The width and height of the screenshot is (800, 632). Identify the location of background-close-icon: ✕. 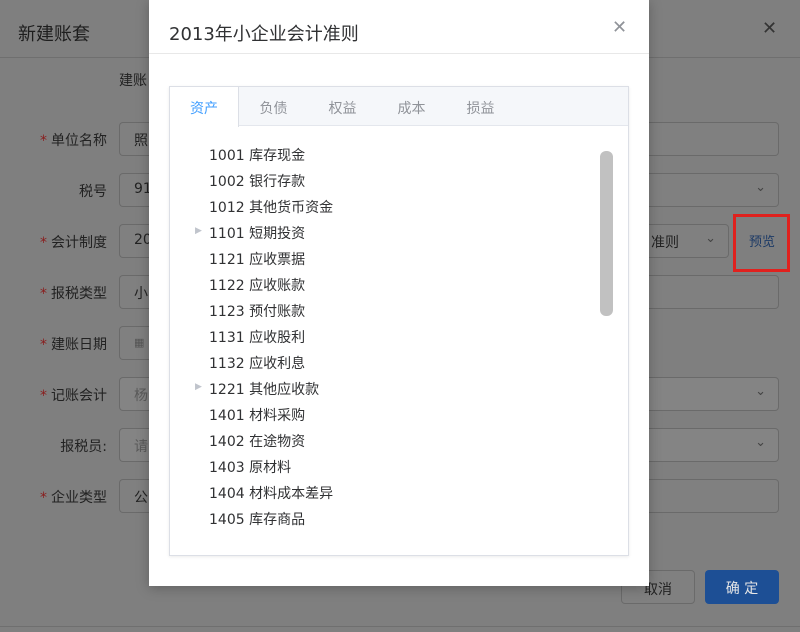
(769, 28).